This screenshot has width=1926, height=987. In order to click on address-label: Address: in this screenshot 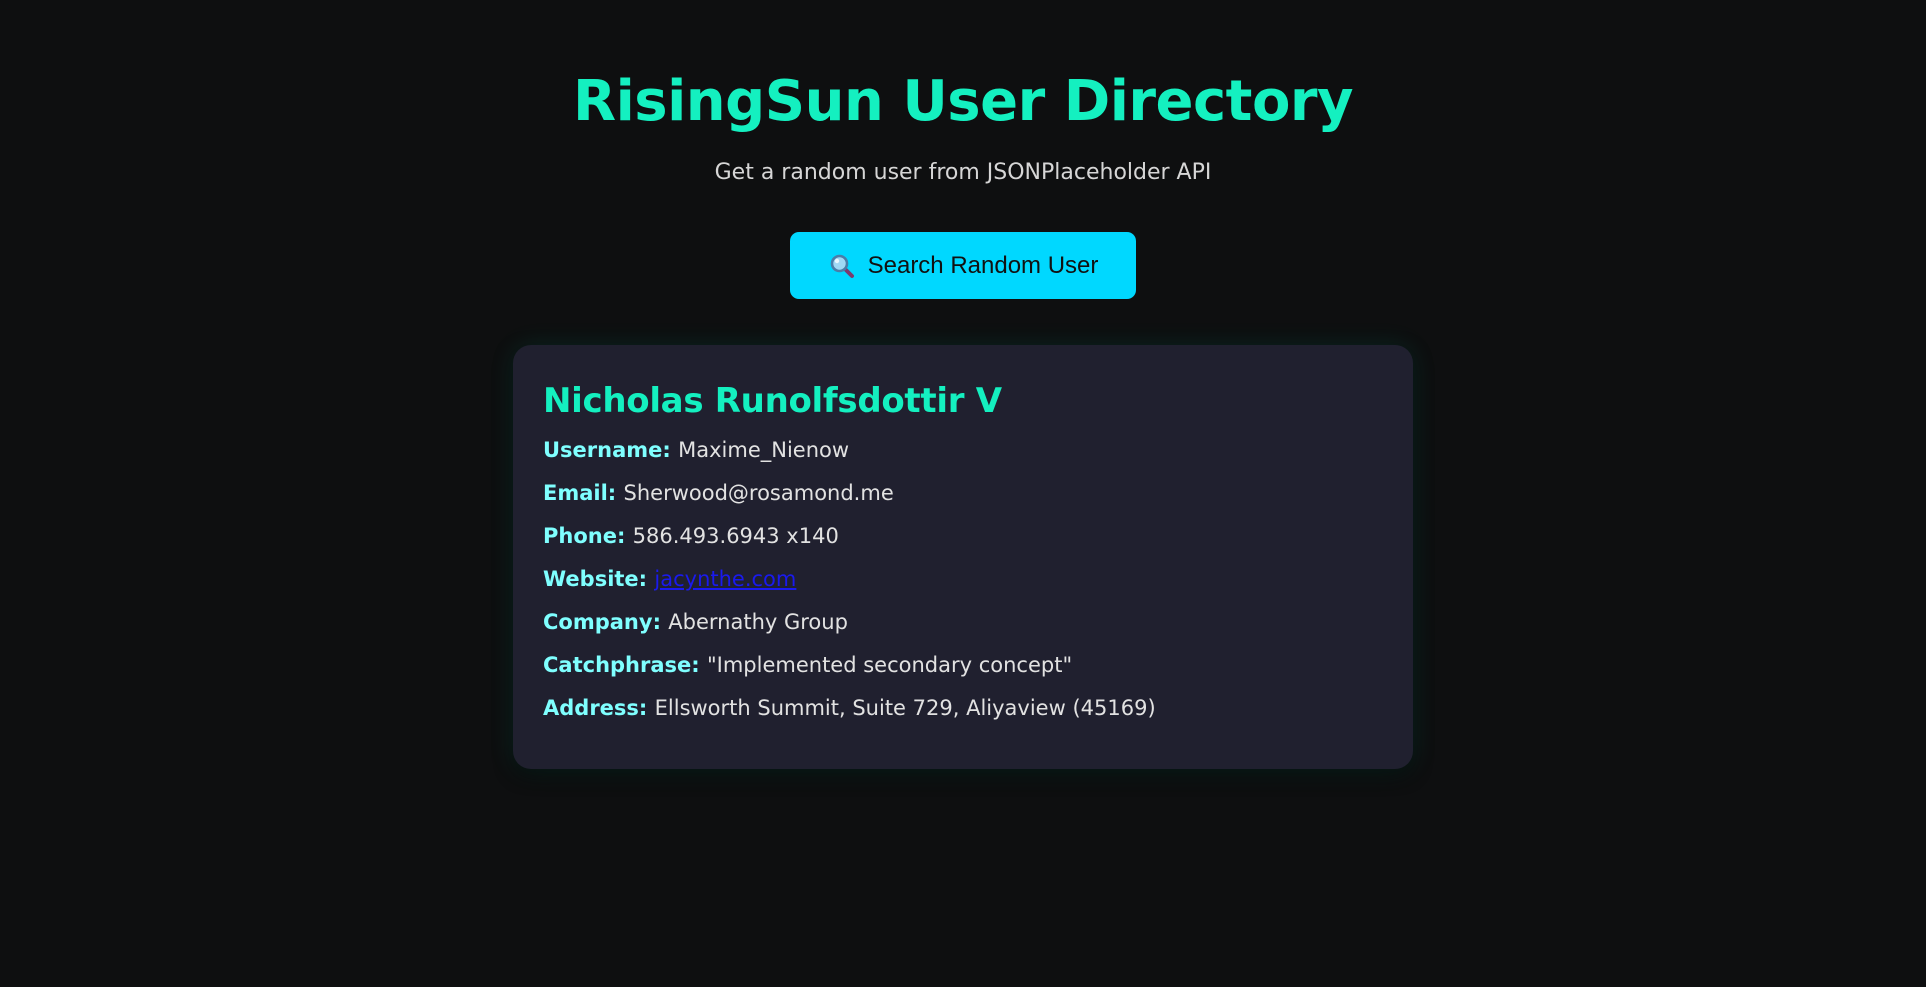, I will do `click(599, 708)`.